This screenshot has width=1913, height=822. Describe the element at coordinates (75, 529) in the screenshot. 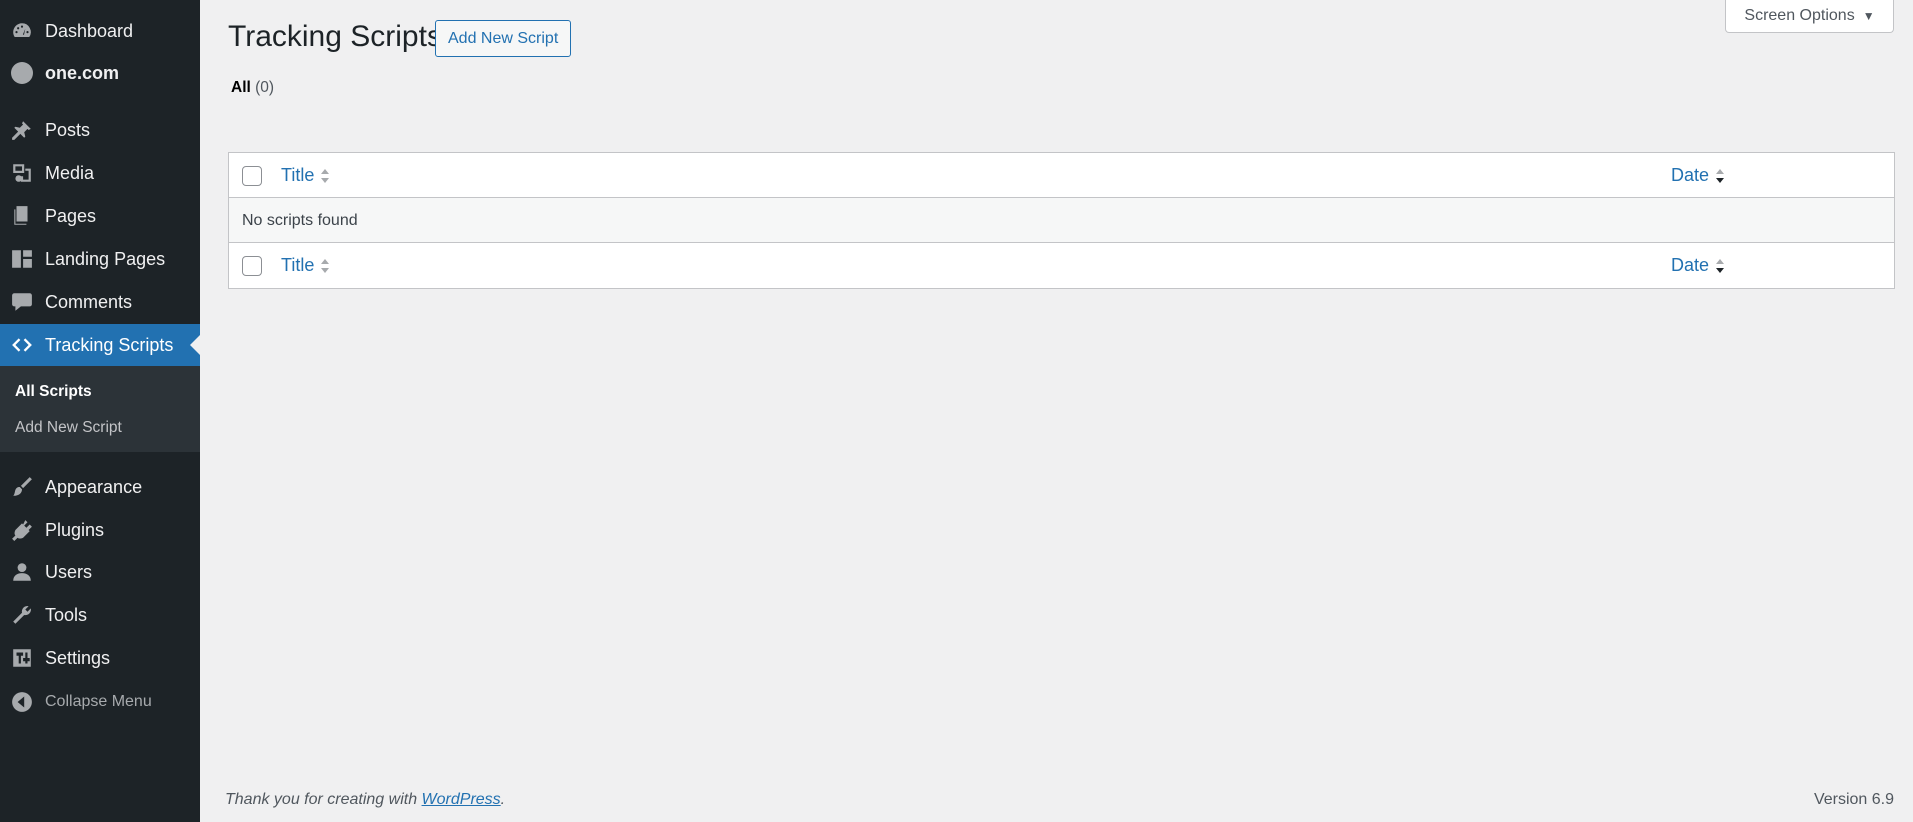

I see `sidebar-item-label: Plugins` at that location.